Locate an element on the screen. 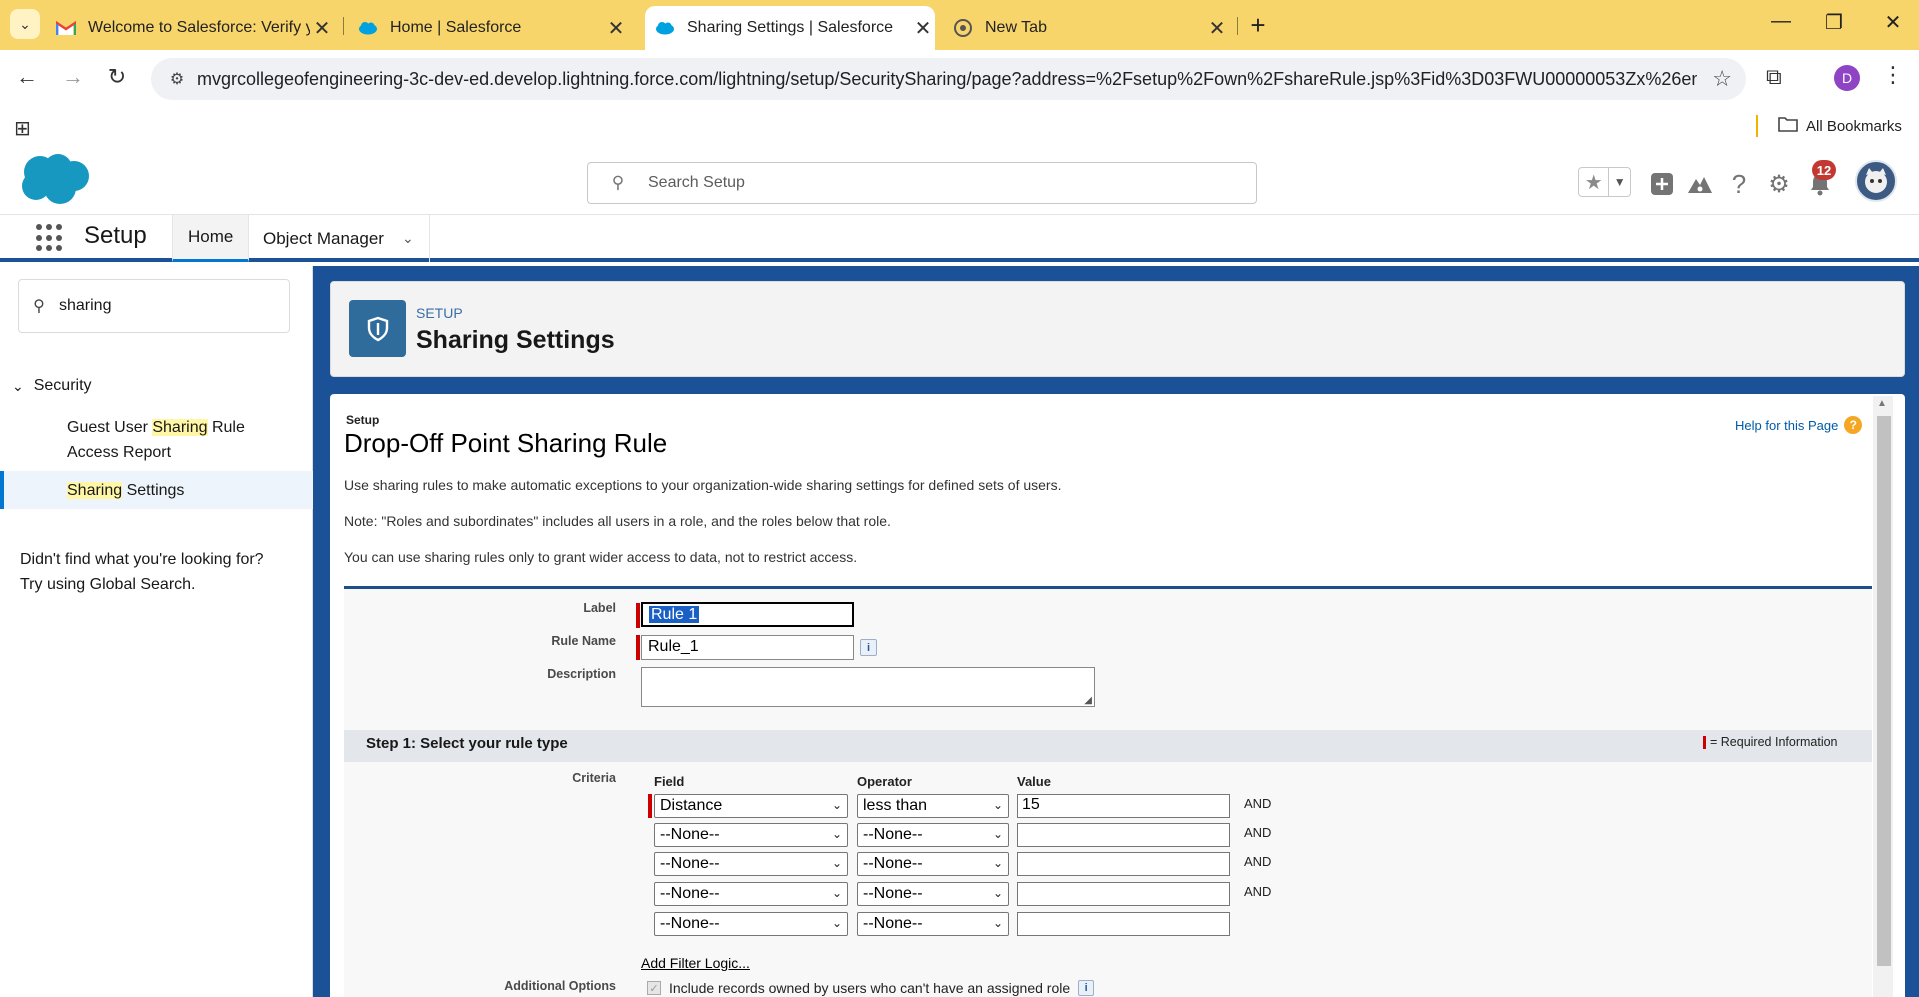 This screenshot has width=1919, height=997. tree-item-guest-user-sharing-report: Guest User Sharing Rule Access Report is located at coordinates (182, 440).